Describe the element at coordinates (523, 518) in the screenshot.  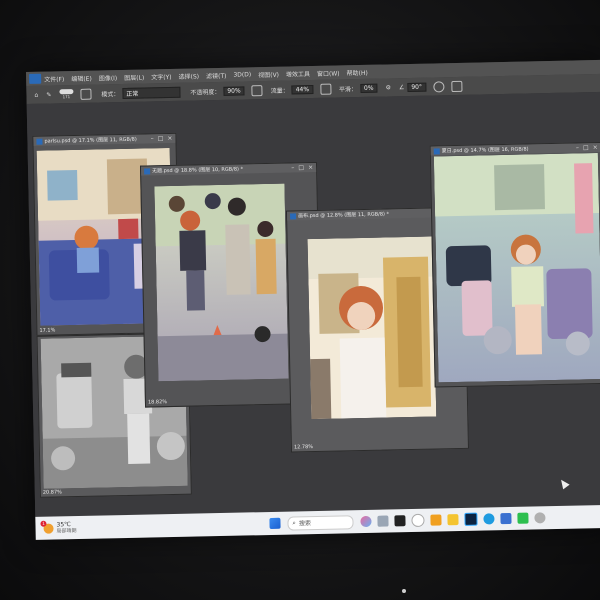
I see `wechat-icon` at that location.